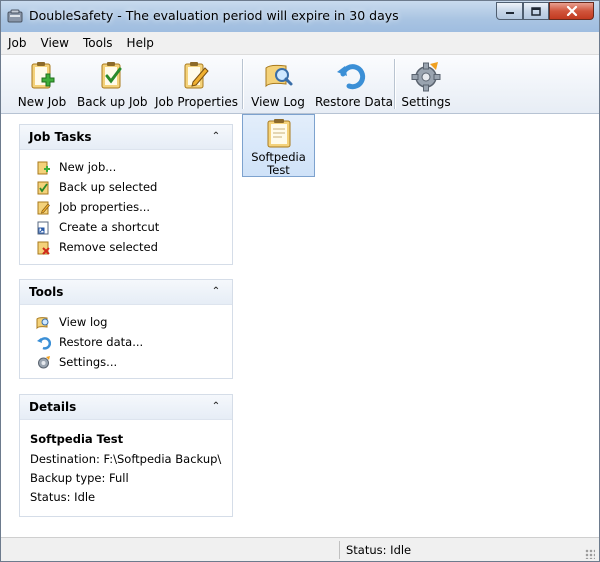 Image resolution: width=600 pixels, height=562 pixels. What do you see at coordinates (53, 407) in the screenshot?
I see `details-title: Details` at bounding box center [53, 407].